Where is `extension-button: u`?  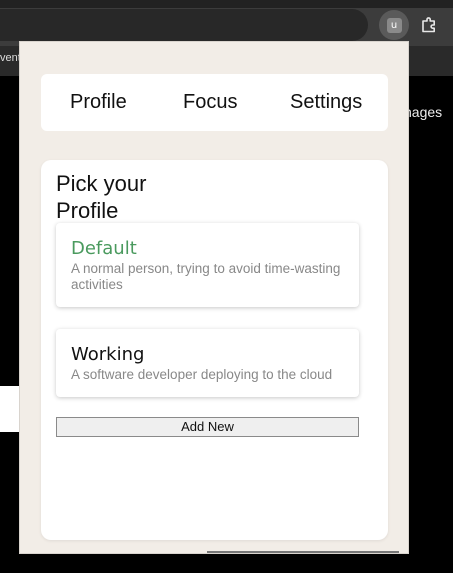
extension-button: u is located at coordinates (394, 25).